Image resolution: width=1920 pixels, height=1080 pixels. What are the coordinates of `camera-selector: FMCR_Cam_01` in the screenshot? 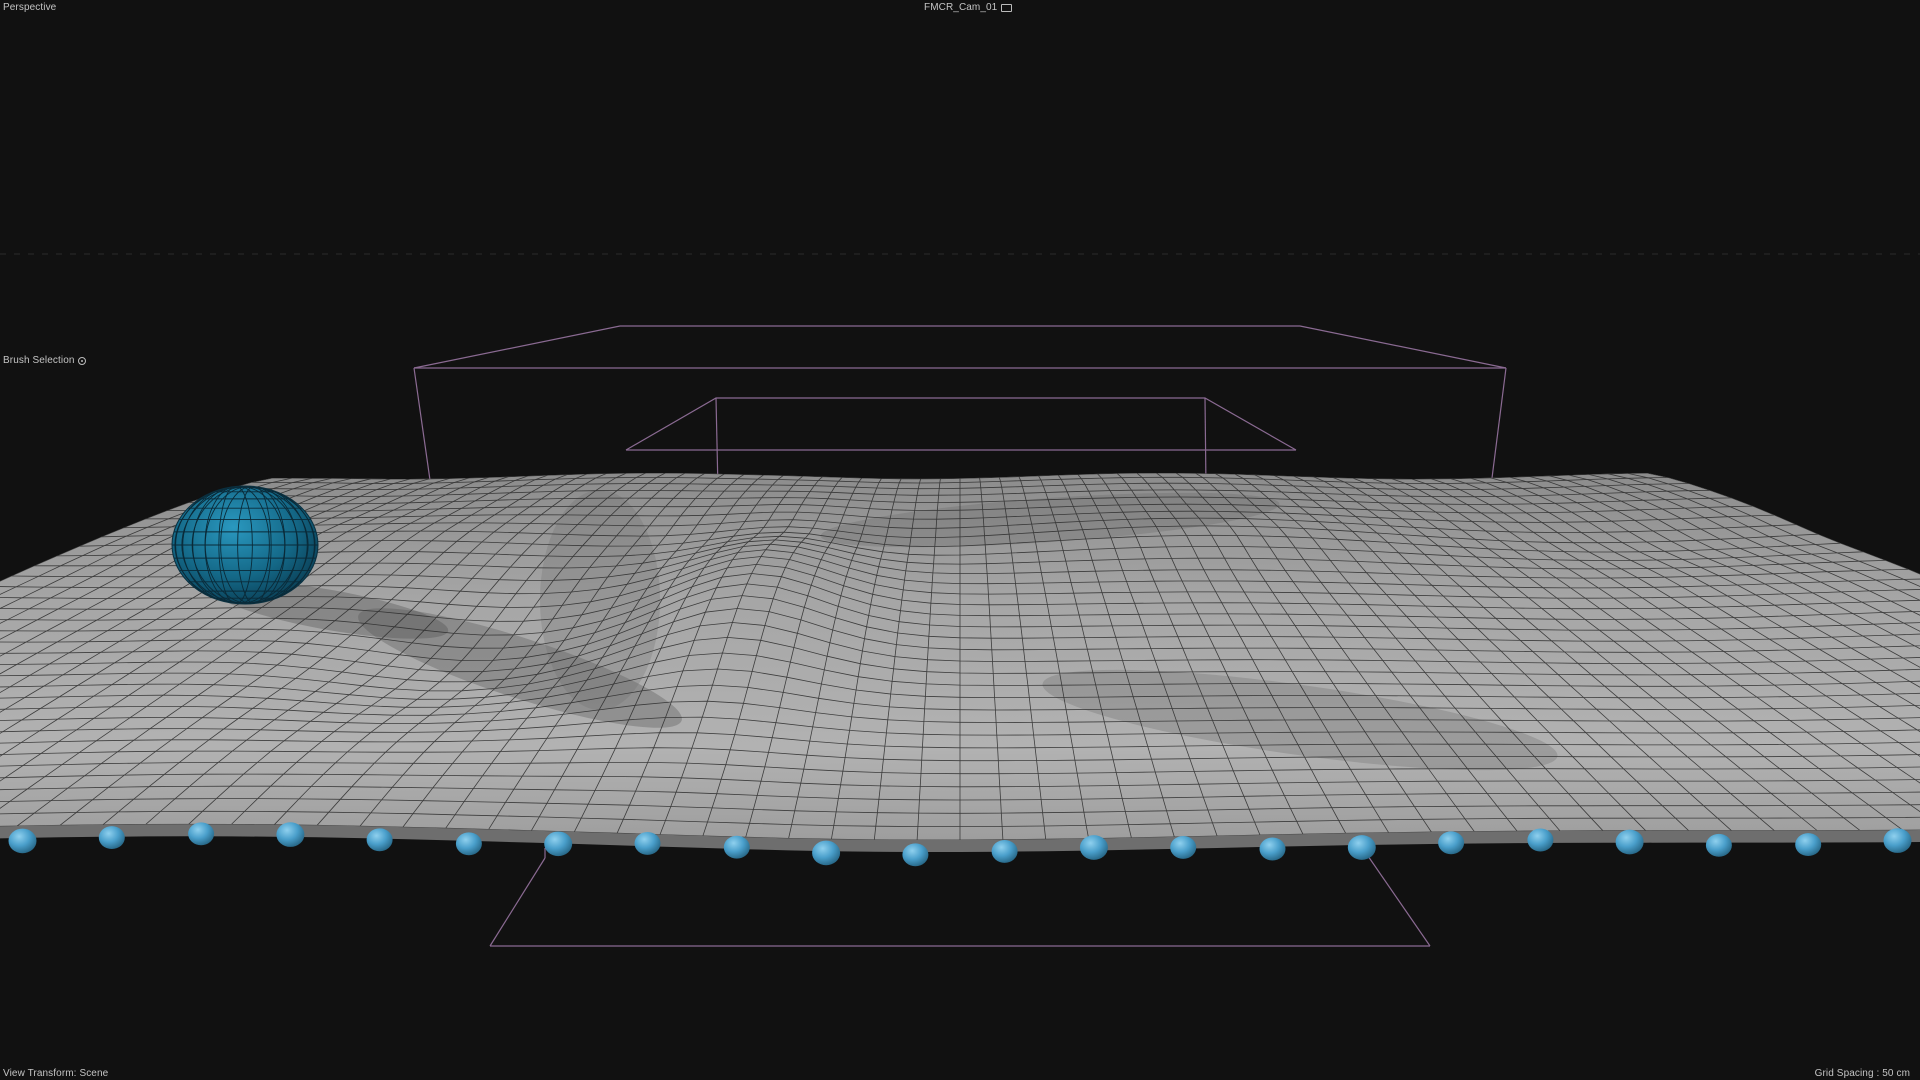 It's located at (968, 7).